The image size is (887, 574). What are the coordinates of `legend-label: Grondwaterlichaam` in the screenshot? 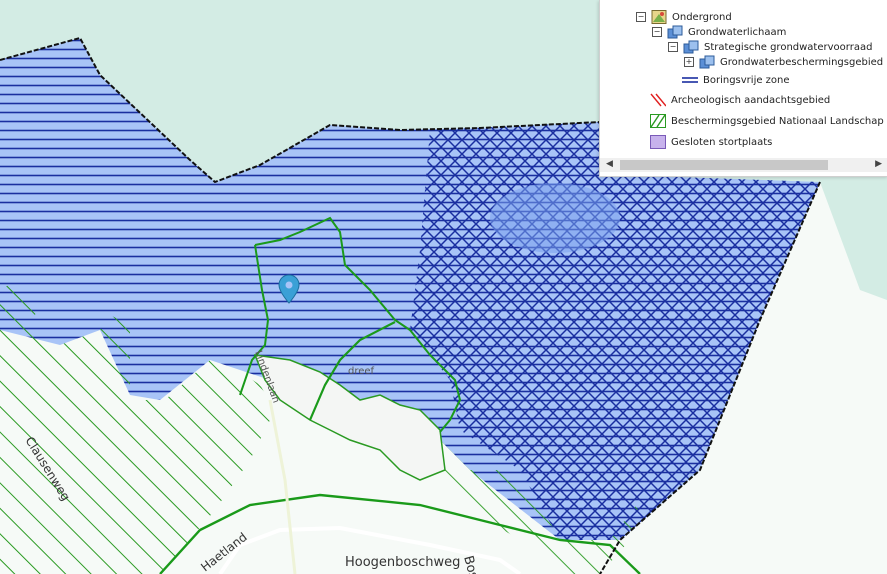 It's located at (737, 32).